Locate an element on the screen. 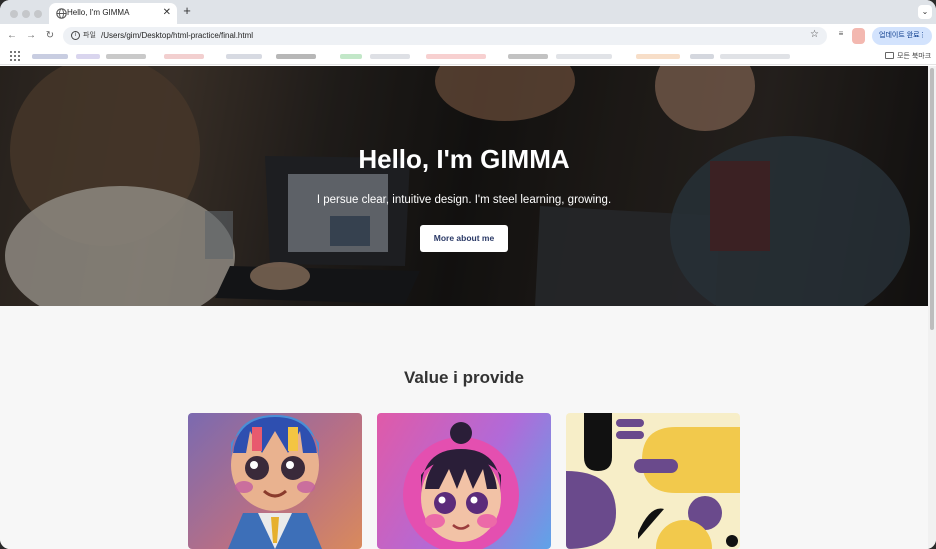 The height and width of the screenshot is (549, 936). scrollbar-thumb is located at coordinates (932, 199).